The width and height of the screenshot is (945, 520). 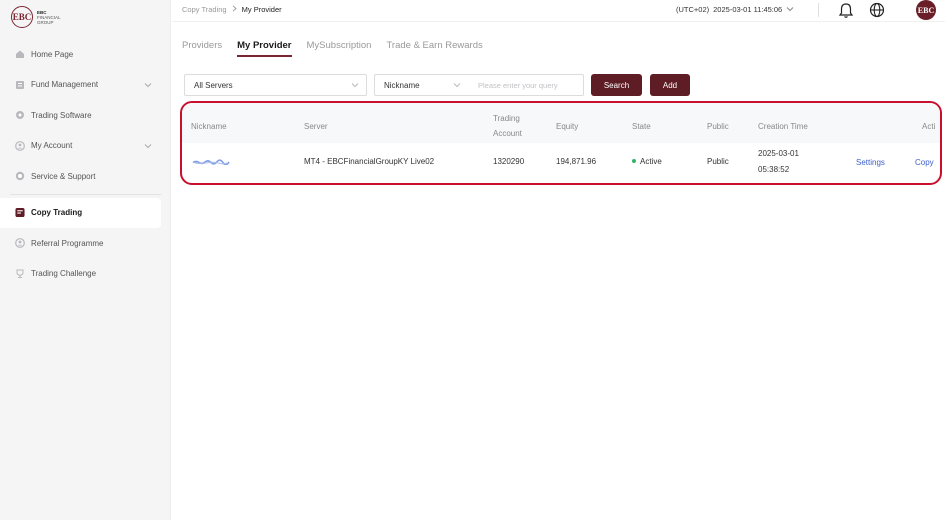 What do you see at coordinates (616, 85) in the screenshot?
I see `search-button: Search` at bounding box center [616, 85].